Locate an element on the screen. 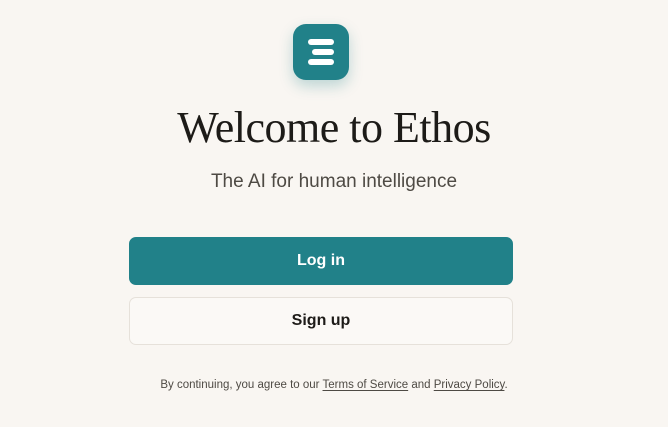 The height and width of the screenshot is (427, 668). privacy-policy-link: Privacy Policy is located at coordinates (469, 385).